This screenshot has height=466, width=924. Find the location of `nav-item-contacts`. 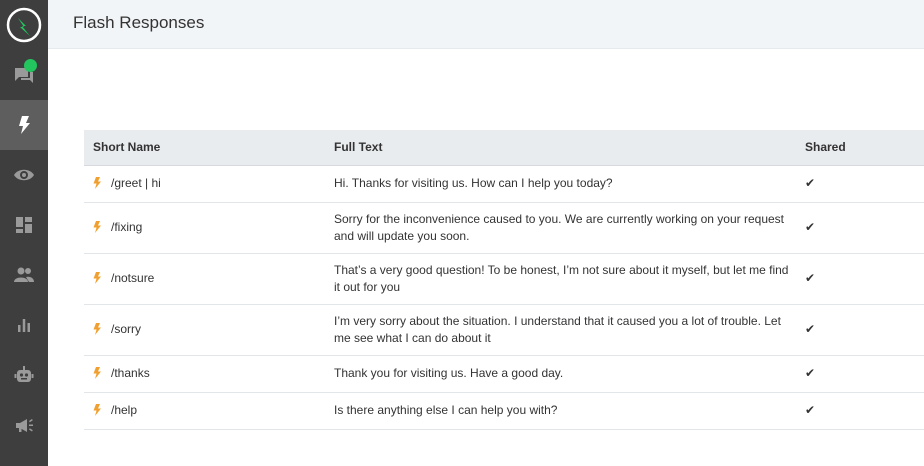

nav-item-contacts is located at coordinates (24, 275).